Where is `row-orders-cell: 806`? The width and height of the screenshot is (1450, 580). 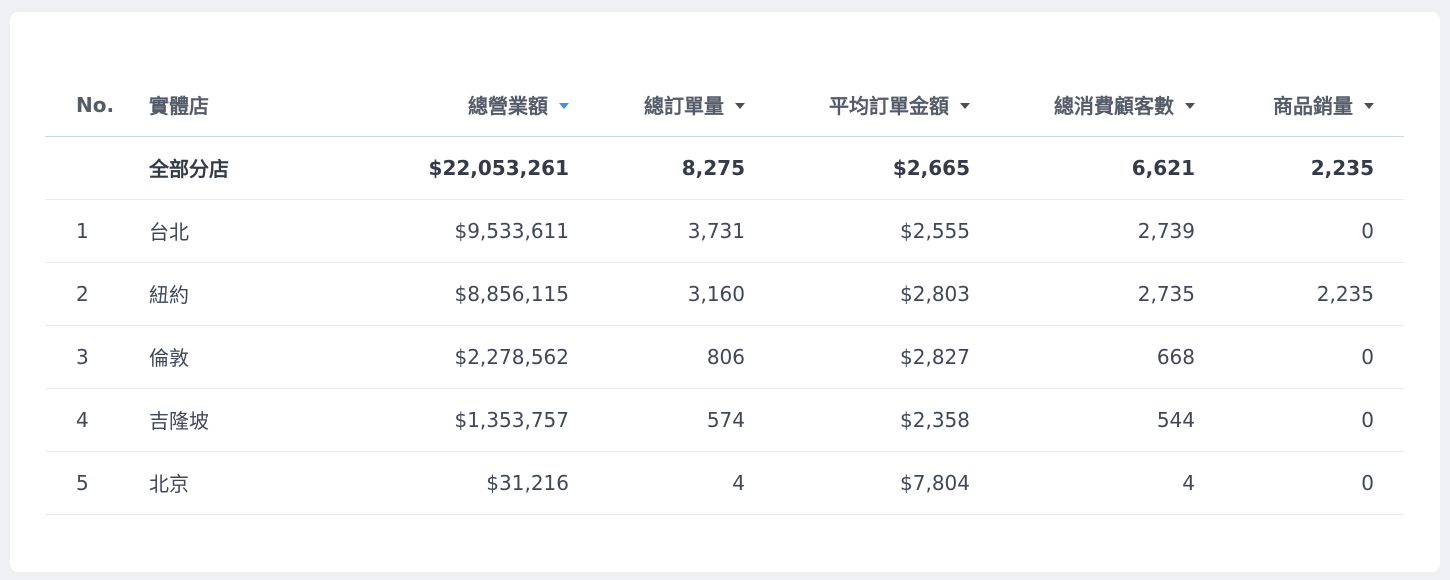
row-orders-cell: 806 is located at coordinates (659, 357).